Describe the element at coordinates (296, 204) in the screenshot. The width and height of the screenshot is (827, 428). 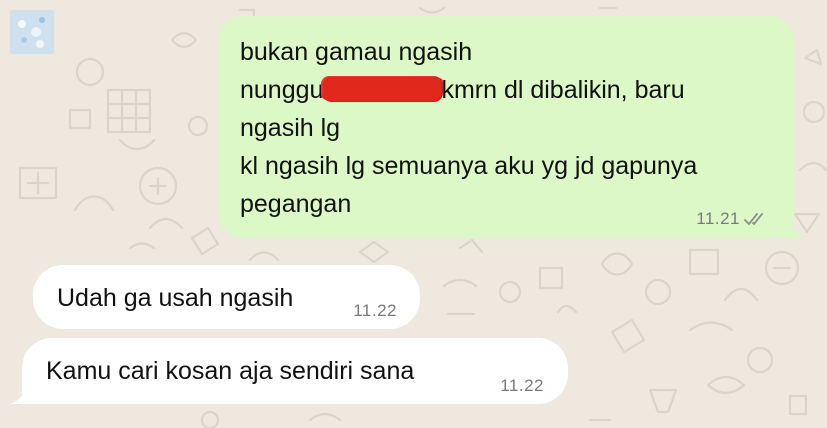
I see `message-line: pegangan` at that location.